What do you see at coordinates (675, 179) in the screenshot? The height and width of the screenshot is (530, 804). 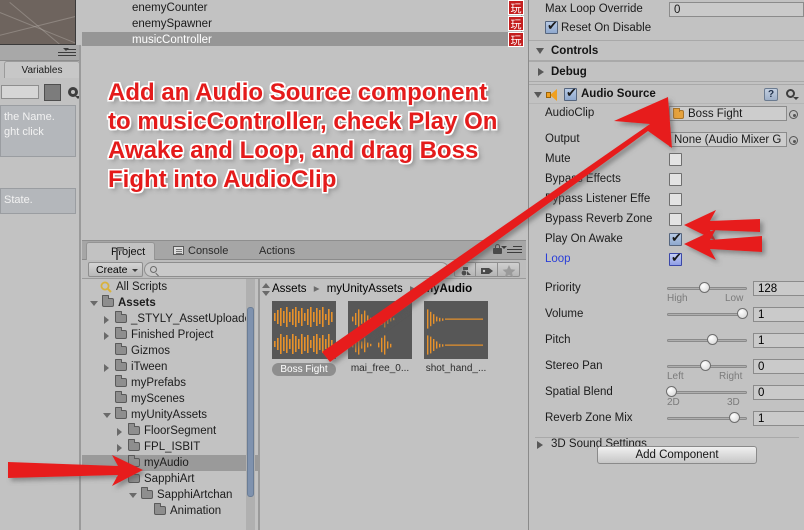 I see `bypass-effects-checkbox` at bounding box center [675, 179].